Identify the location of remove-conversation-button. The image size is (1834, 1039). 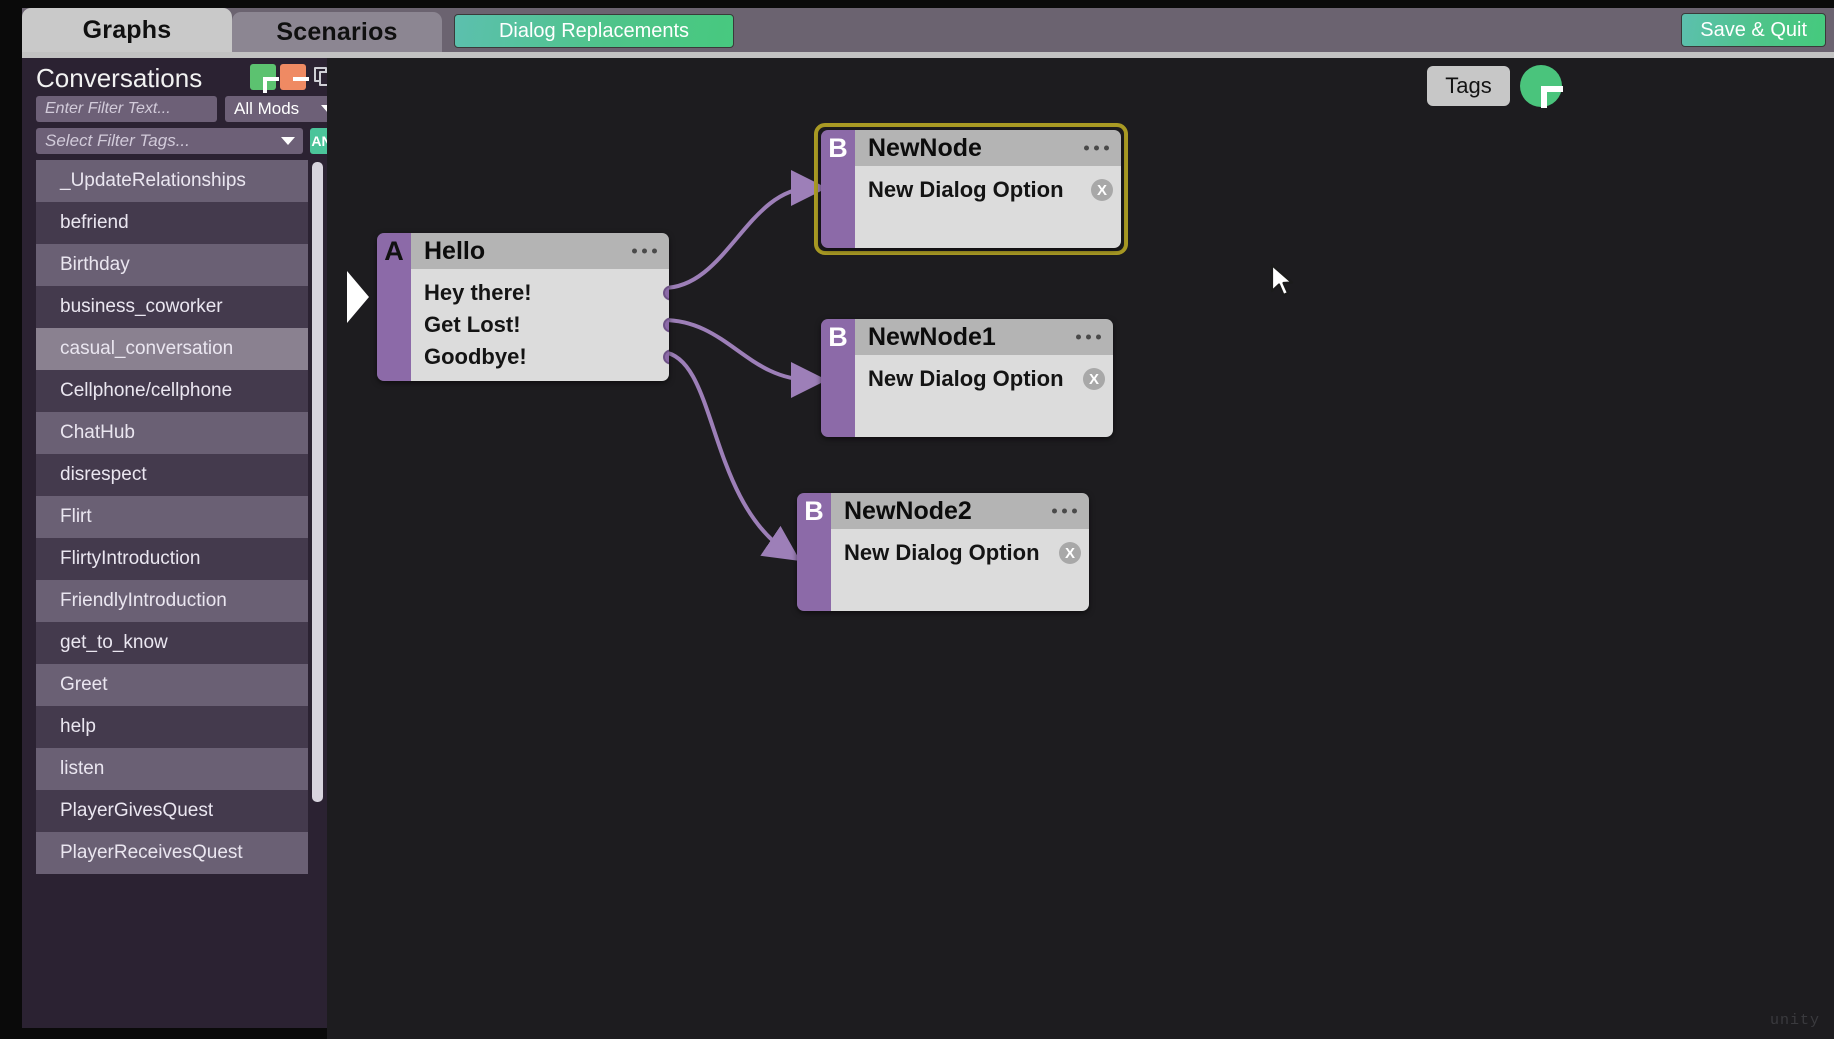
(294, 77).